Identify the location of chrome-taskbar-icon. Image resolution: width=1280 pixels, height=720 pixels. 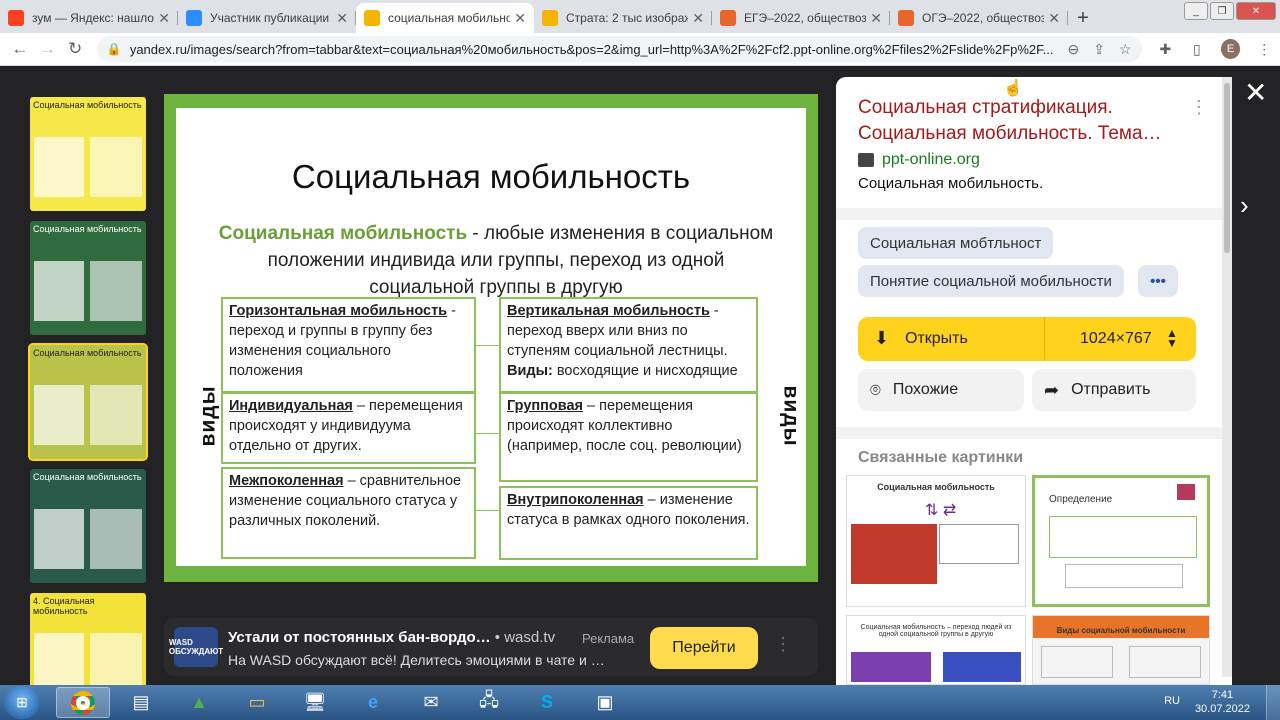
(83, 702).